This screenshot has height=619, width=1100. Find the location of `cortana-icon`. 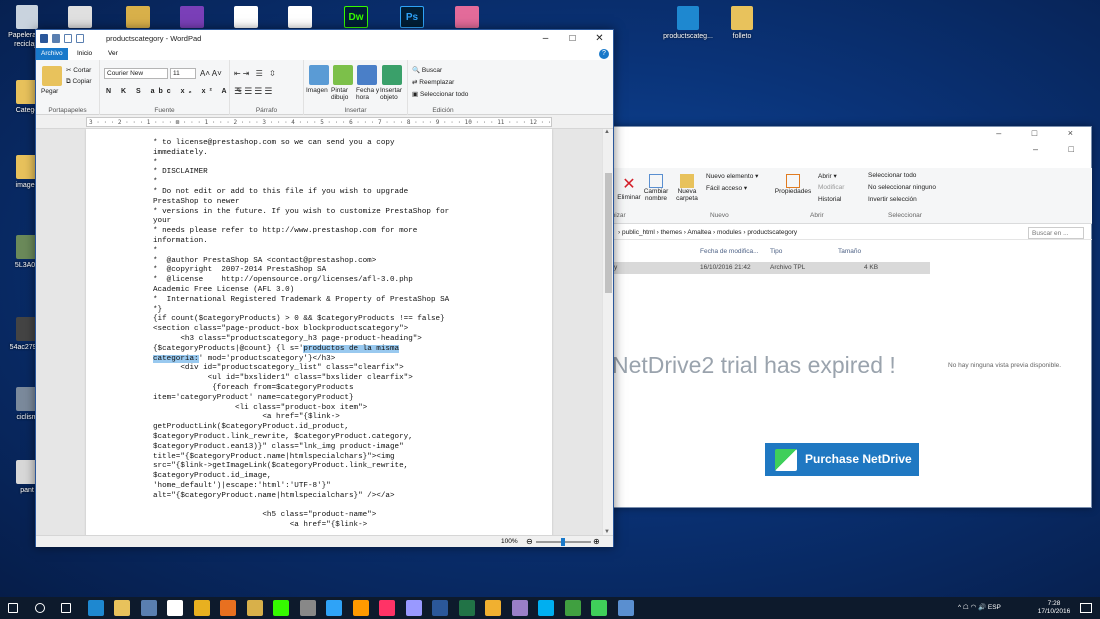

cortana-icon is located at coordinates (39, 608).